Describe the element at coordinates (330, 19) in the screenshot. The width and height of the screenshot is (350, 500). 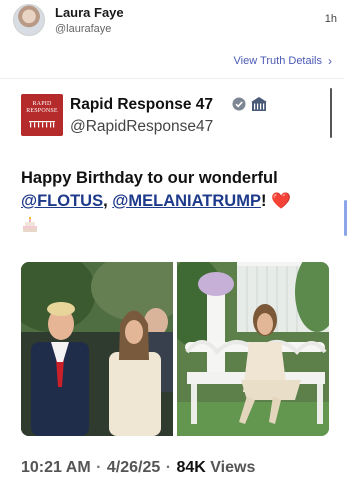
I see `post-time: 1h` at that location.